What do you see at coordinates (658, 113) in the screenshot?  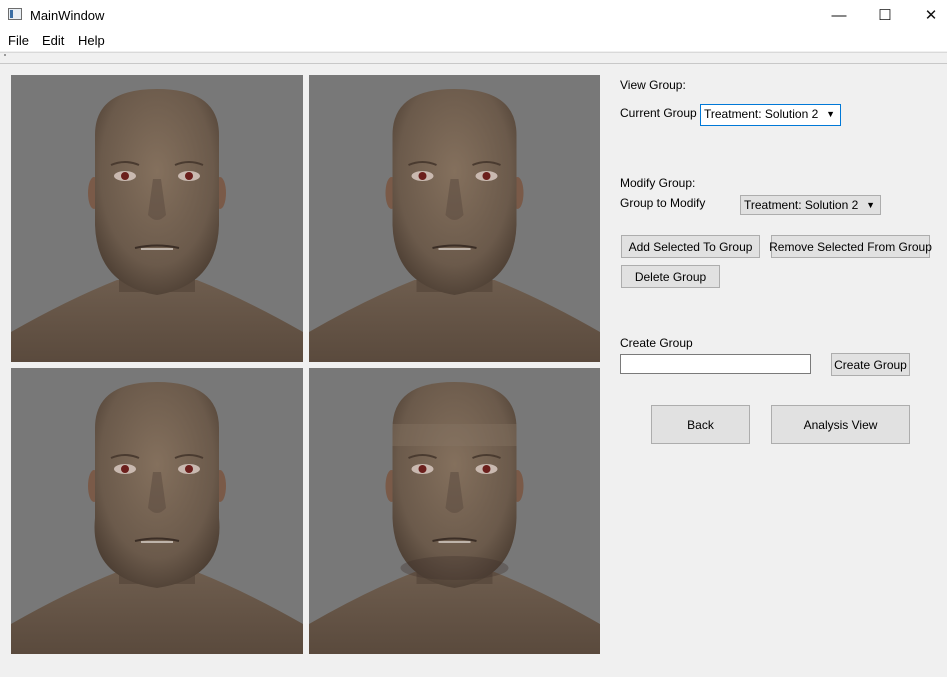 I see `current-group-label: Current Group` at bounding box center [658, 113].